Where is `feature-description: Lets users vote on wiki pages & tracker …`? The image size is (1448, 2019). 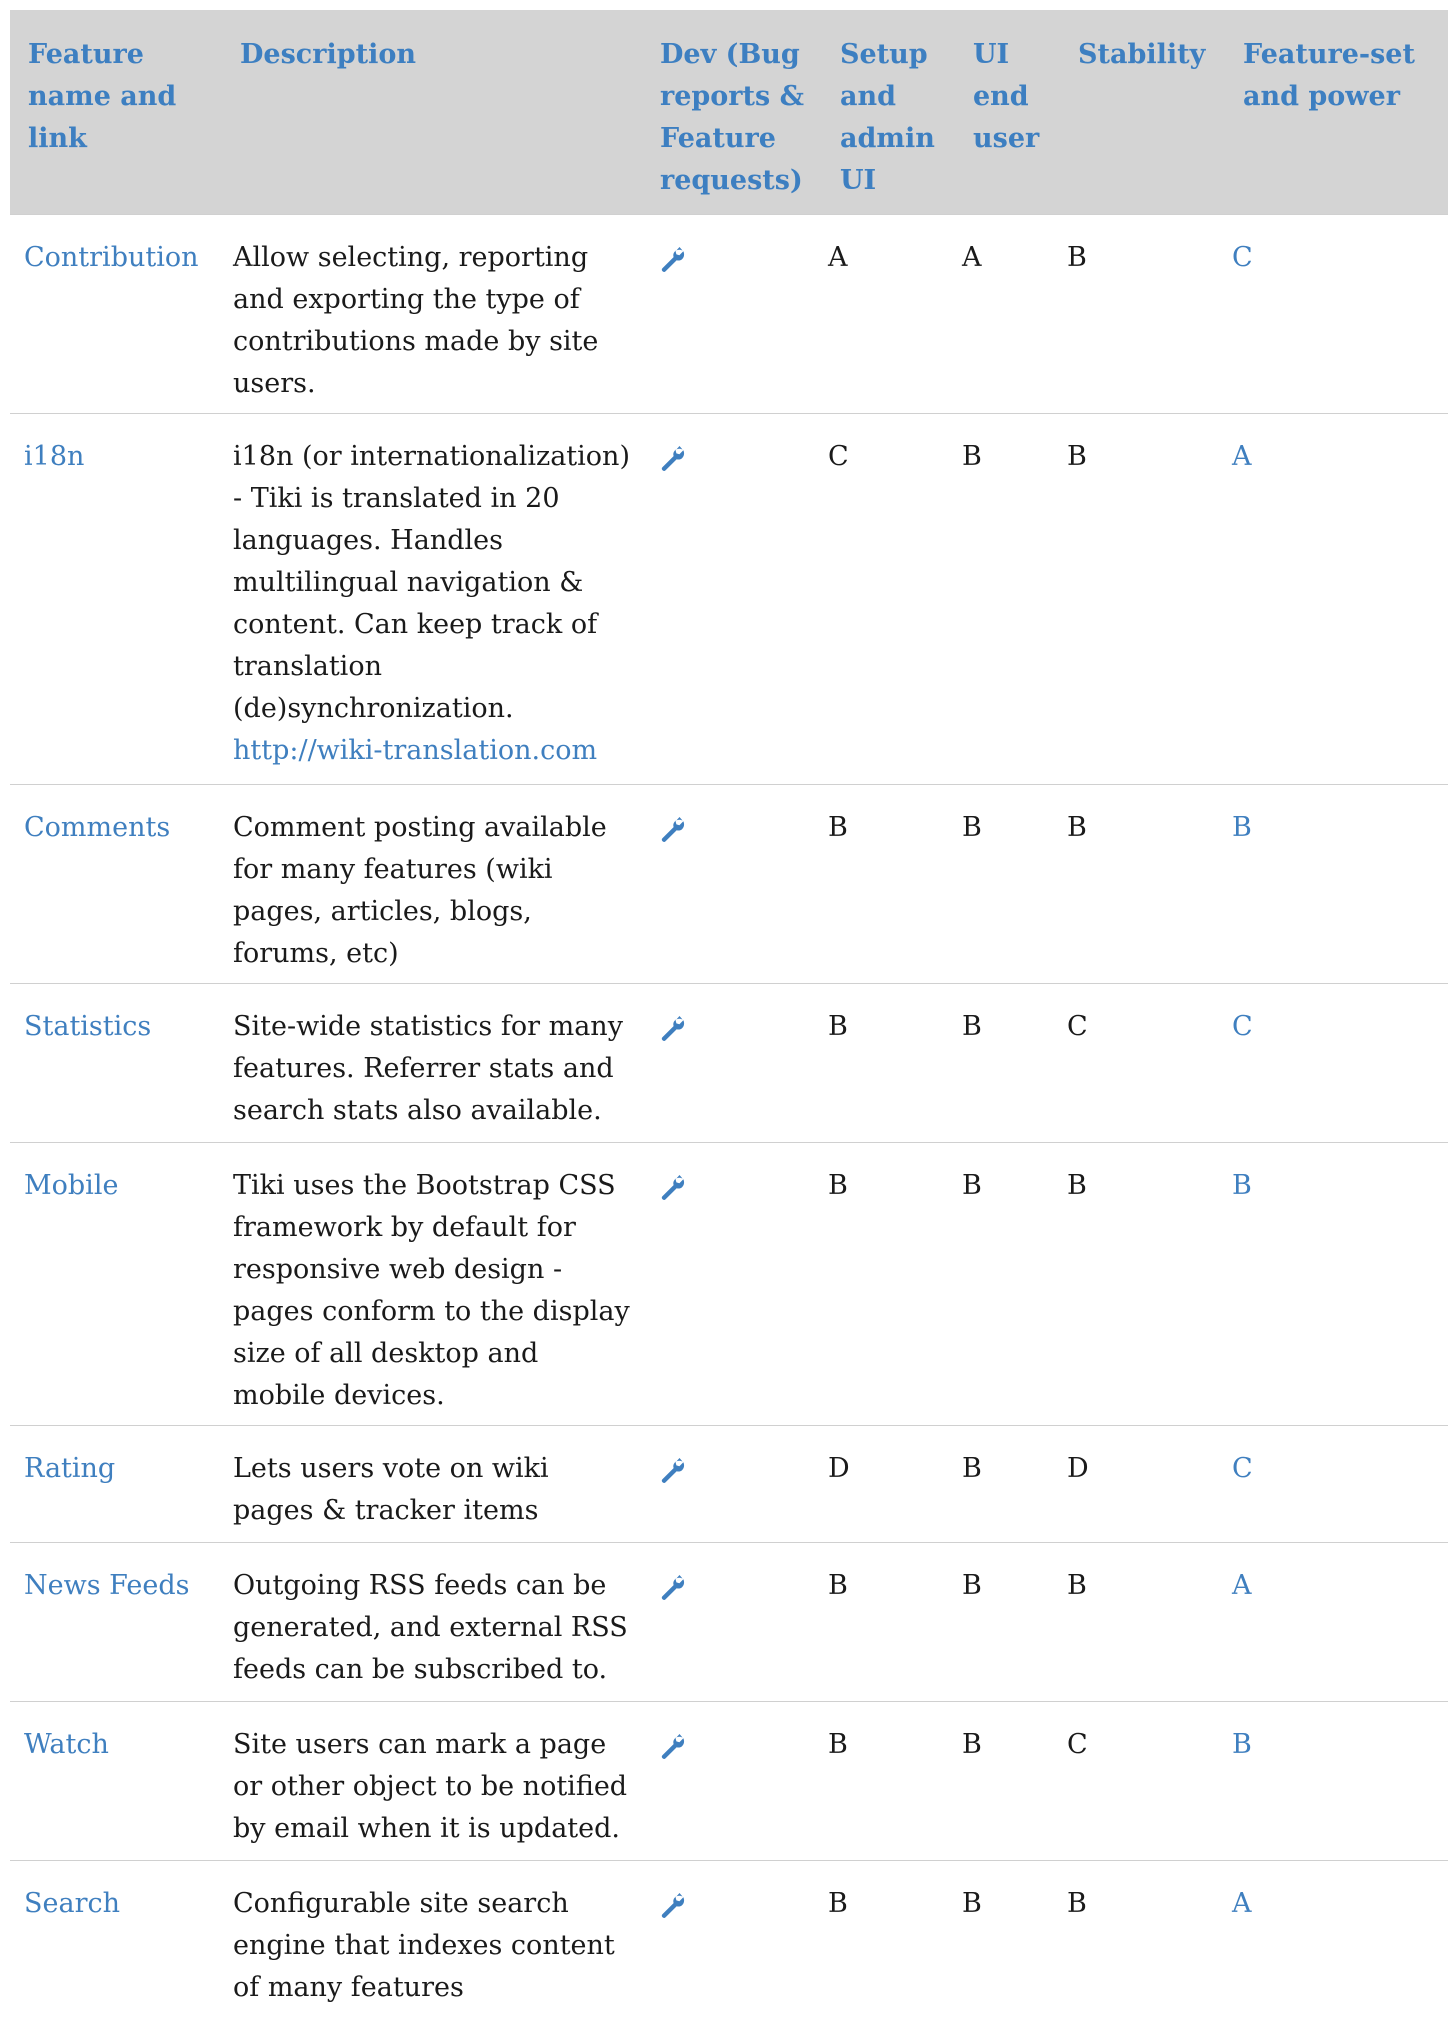
feature-description: Lets users vote on wiki pages & tracker … is located at coordinates (443, 1490).